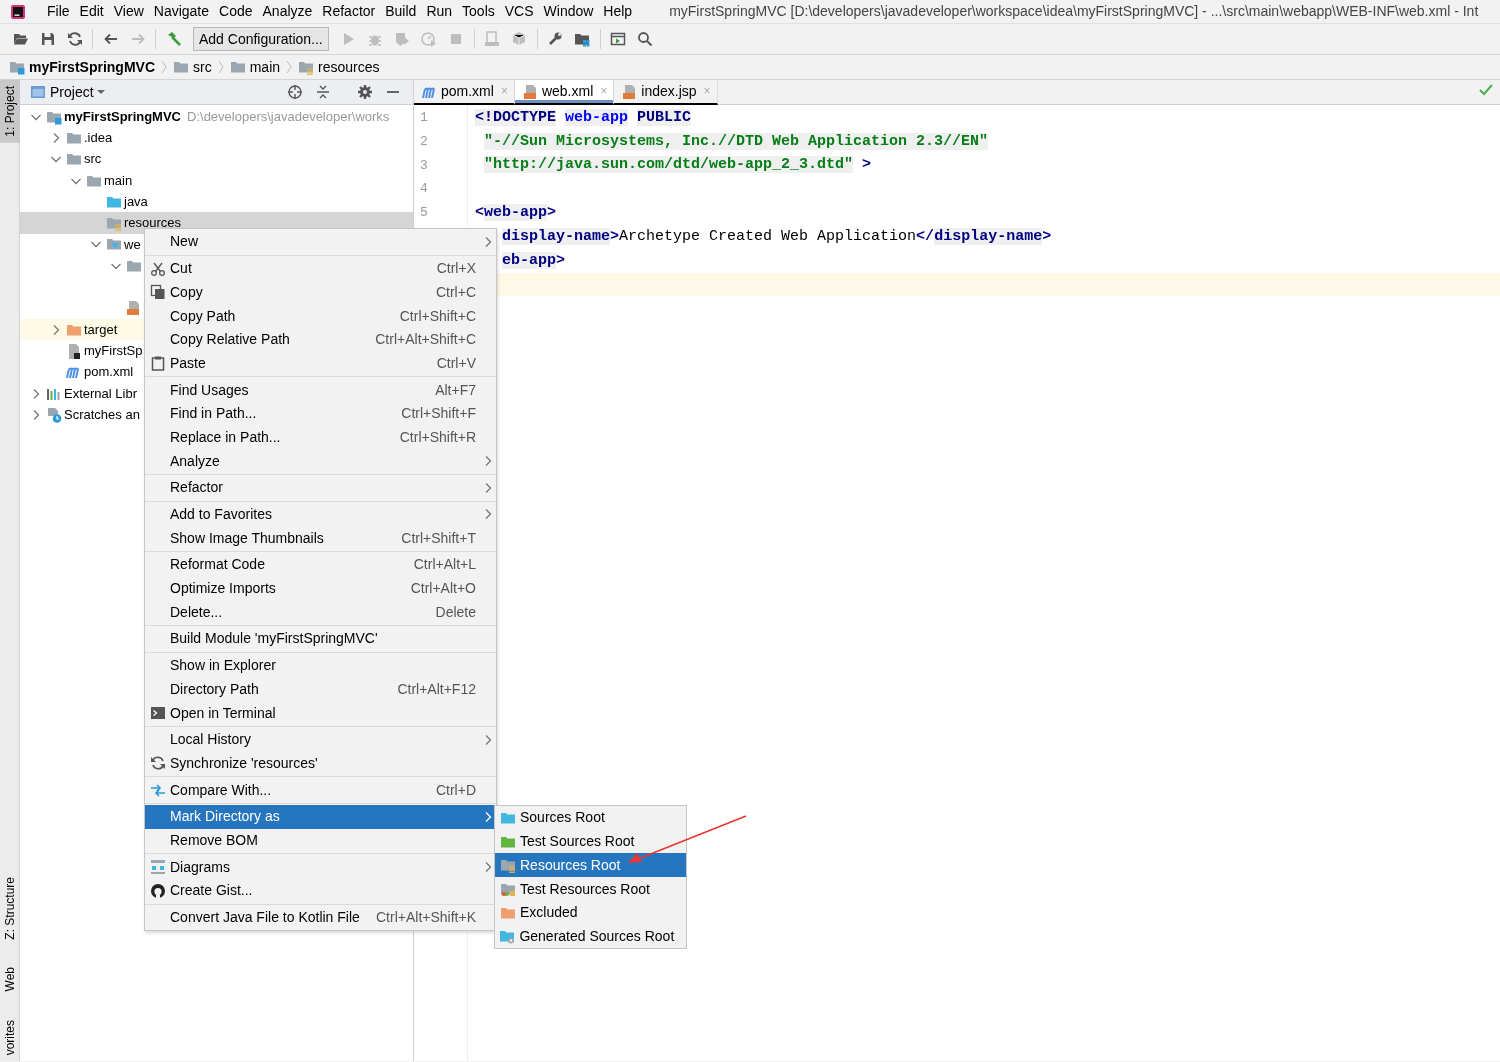  I want to click on back-arrow-icon, so click(110, 39).